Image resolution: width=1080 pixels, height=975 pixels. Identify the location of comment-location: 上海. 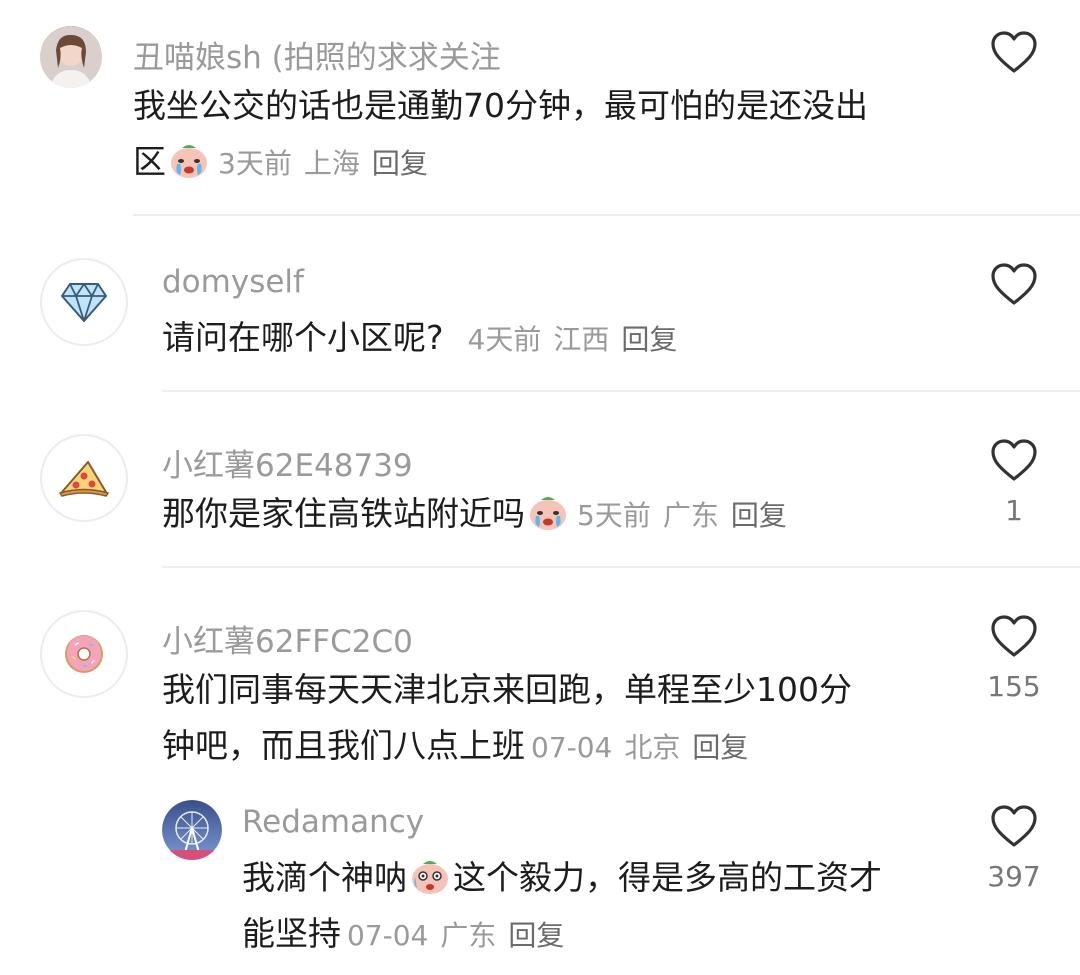
(331, 163).